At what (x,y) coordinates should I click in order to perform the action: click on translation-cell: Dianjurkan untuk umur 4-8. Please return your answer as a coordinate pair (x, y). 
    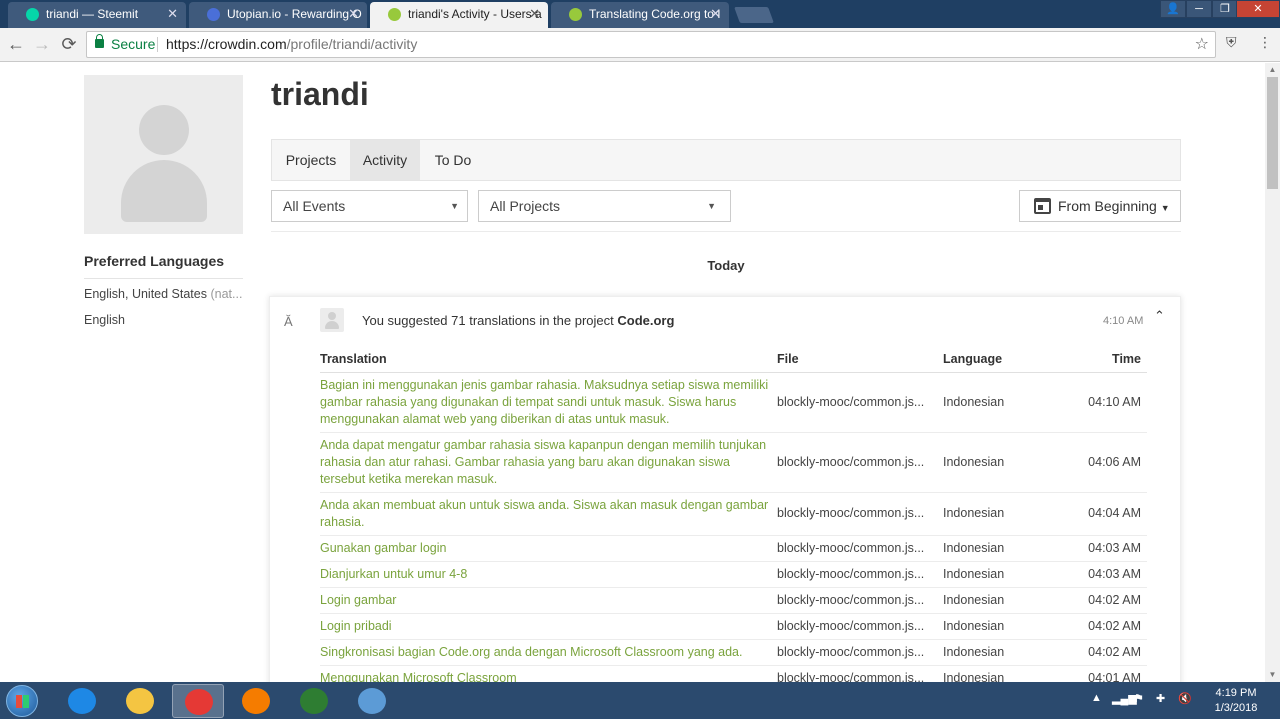
    Looking at the image, I should click on (548, 574).